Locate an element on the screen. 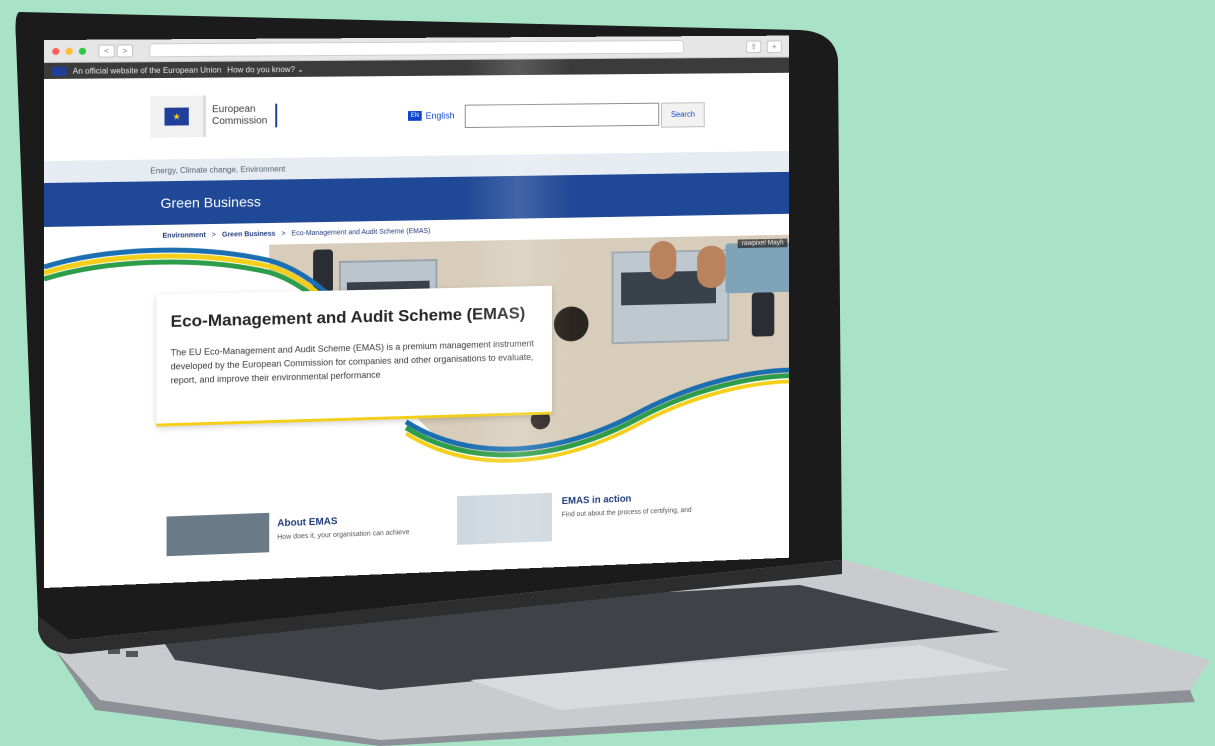  card-image-in-action is located at coordinates (504, 519).